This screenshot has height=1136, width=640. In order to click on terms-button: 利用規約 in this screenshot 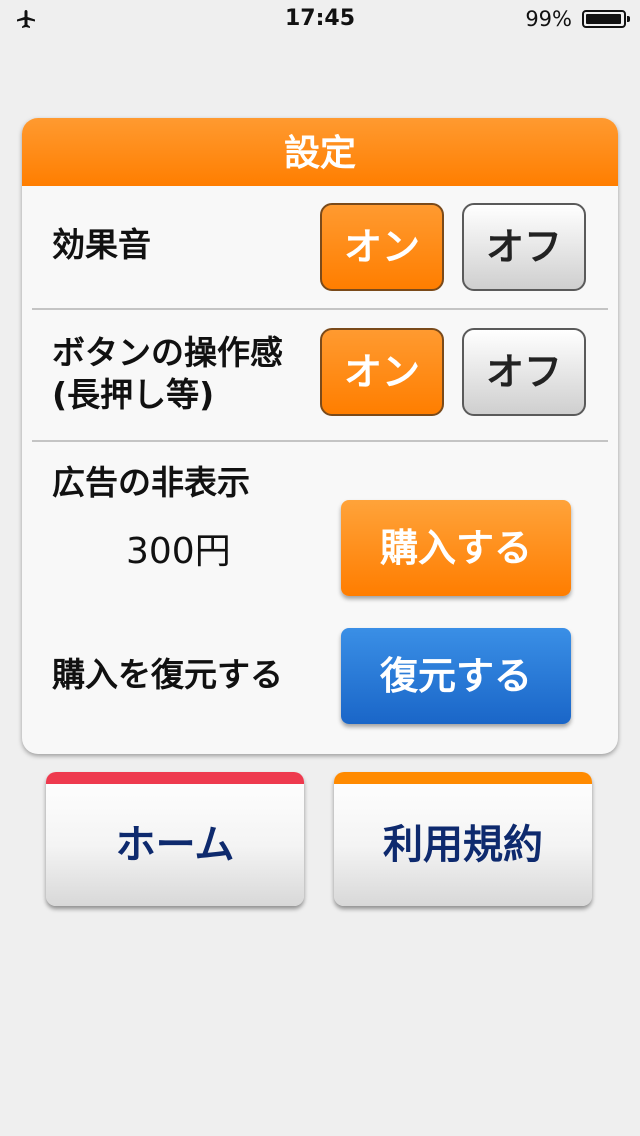, I will do `click(463, 839)`.